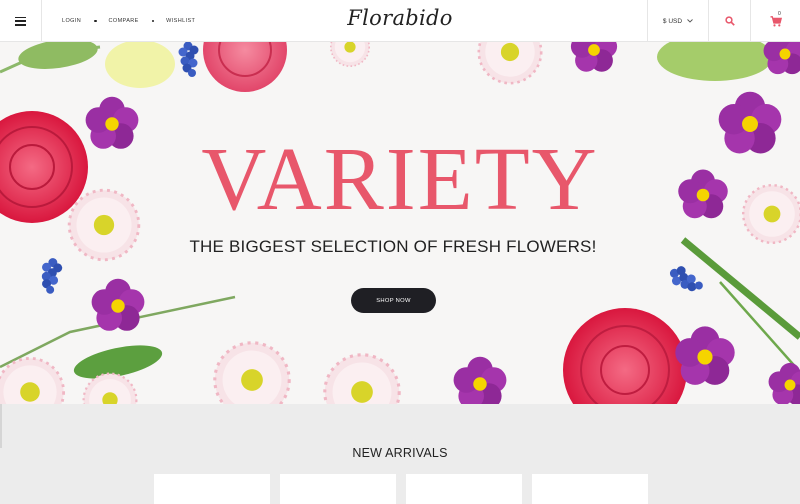 This screenshot has width=800, height=504. I want to click on login-link: LOGIN, so click(71, 21).